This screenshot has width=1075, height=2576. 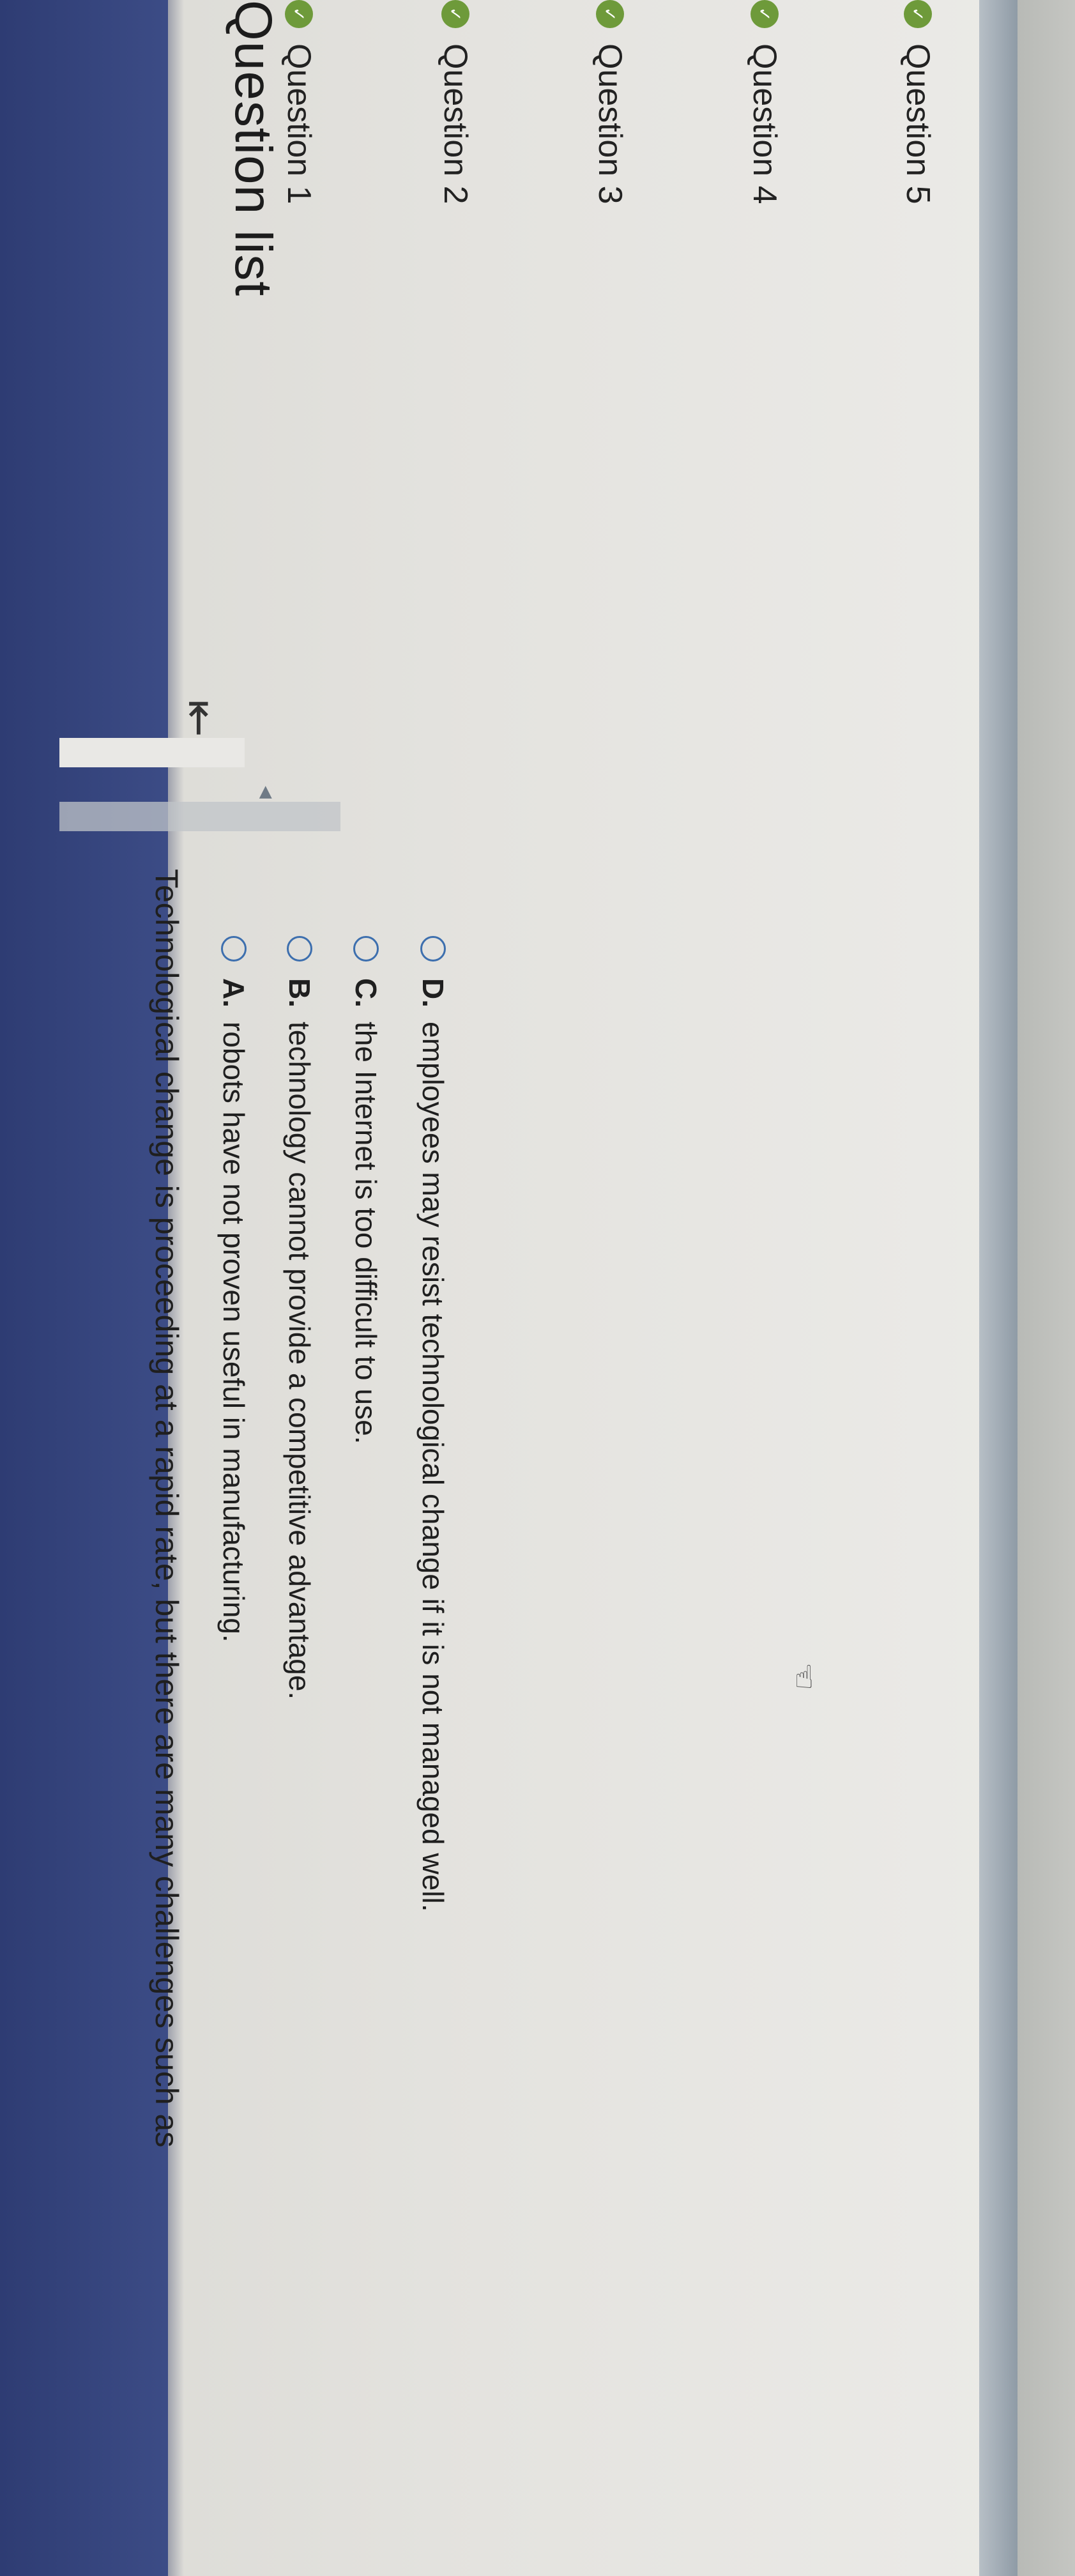 I want to click on question-list-item-2: ✓ Question 2, so click(x=455, y=102).